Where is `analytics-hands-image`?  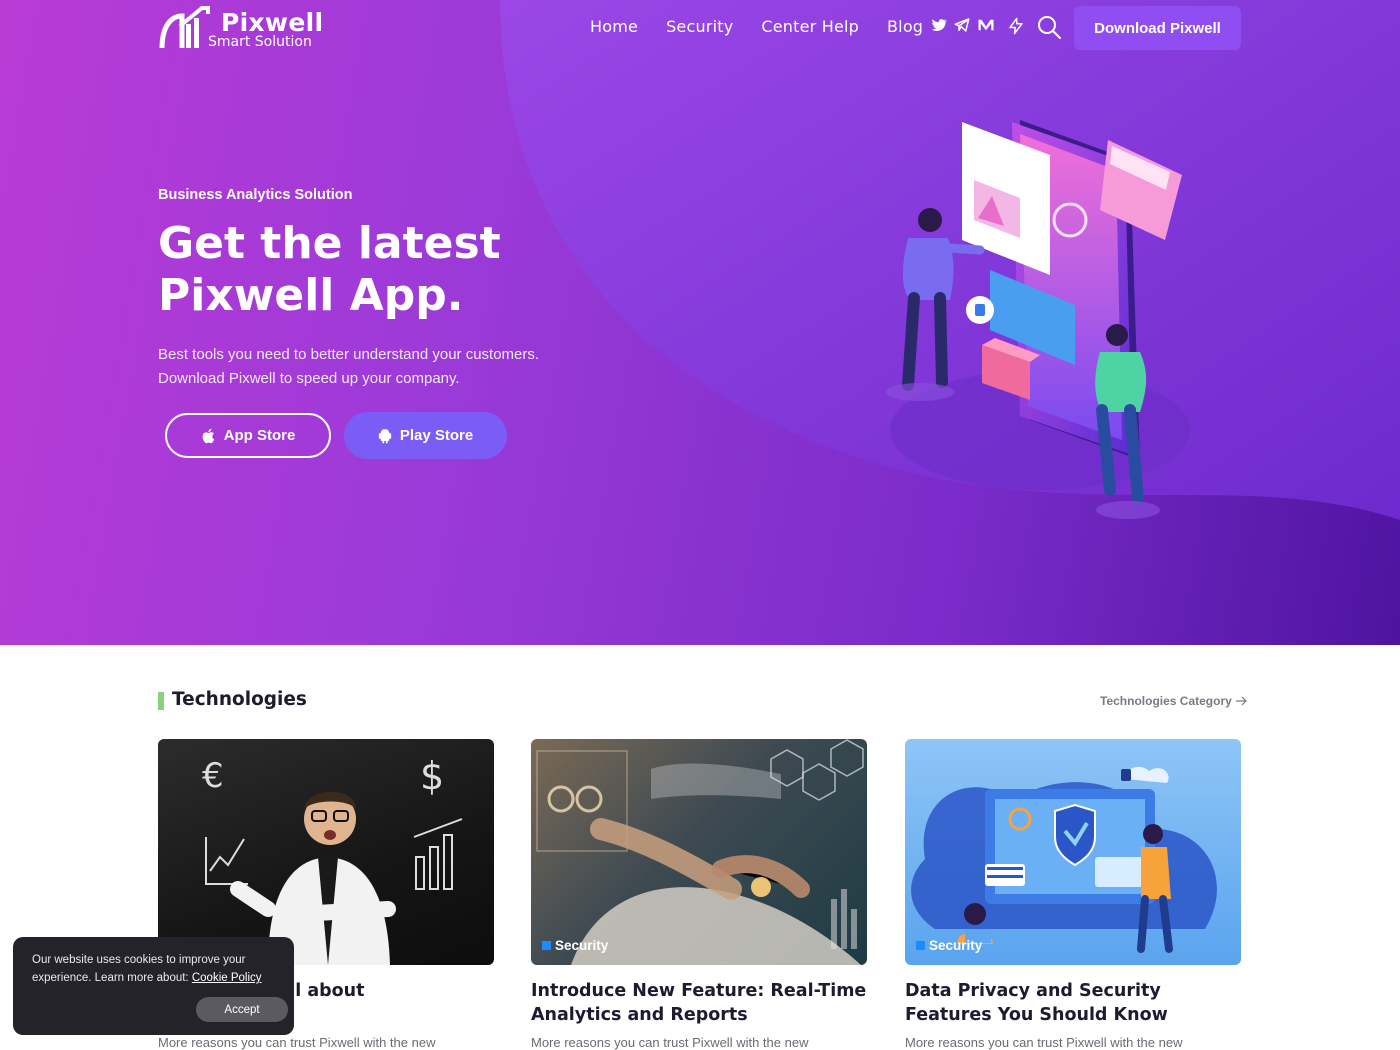
analytics-hands-image is located at coordinates (700, 852).